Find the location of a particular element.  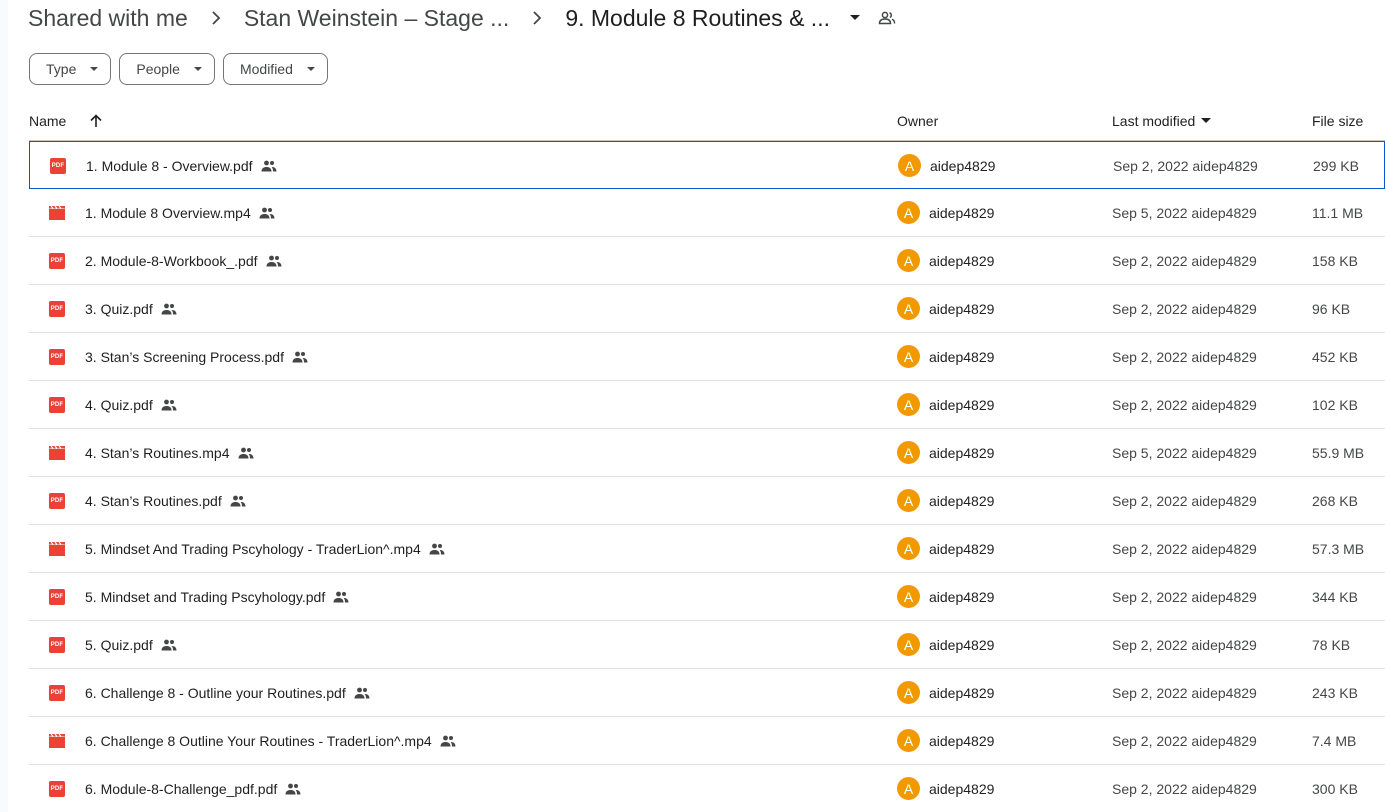

column-header-owner: Owner is located at coordinates (917, 120).